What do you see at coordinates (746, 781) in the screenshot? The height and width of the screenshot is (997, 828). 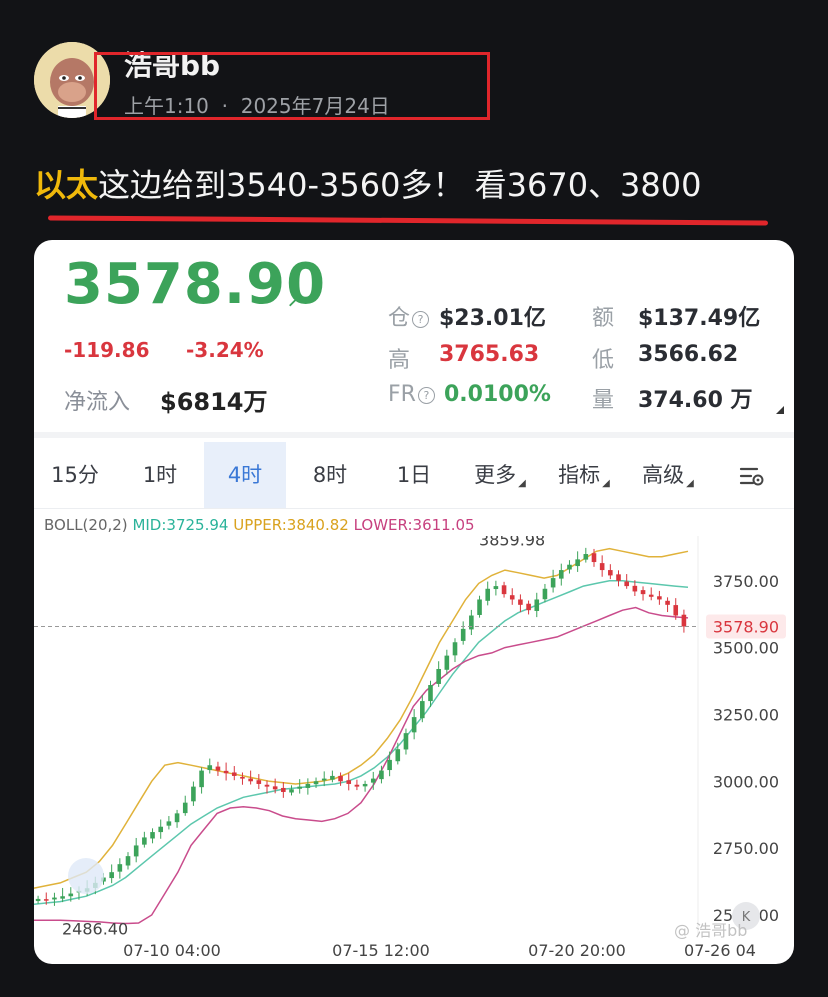 I see `y-tick-label: 3000.00` at bounding box center [746, 781].